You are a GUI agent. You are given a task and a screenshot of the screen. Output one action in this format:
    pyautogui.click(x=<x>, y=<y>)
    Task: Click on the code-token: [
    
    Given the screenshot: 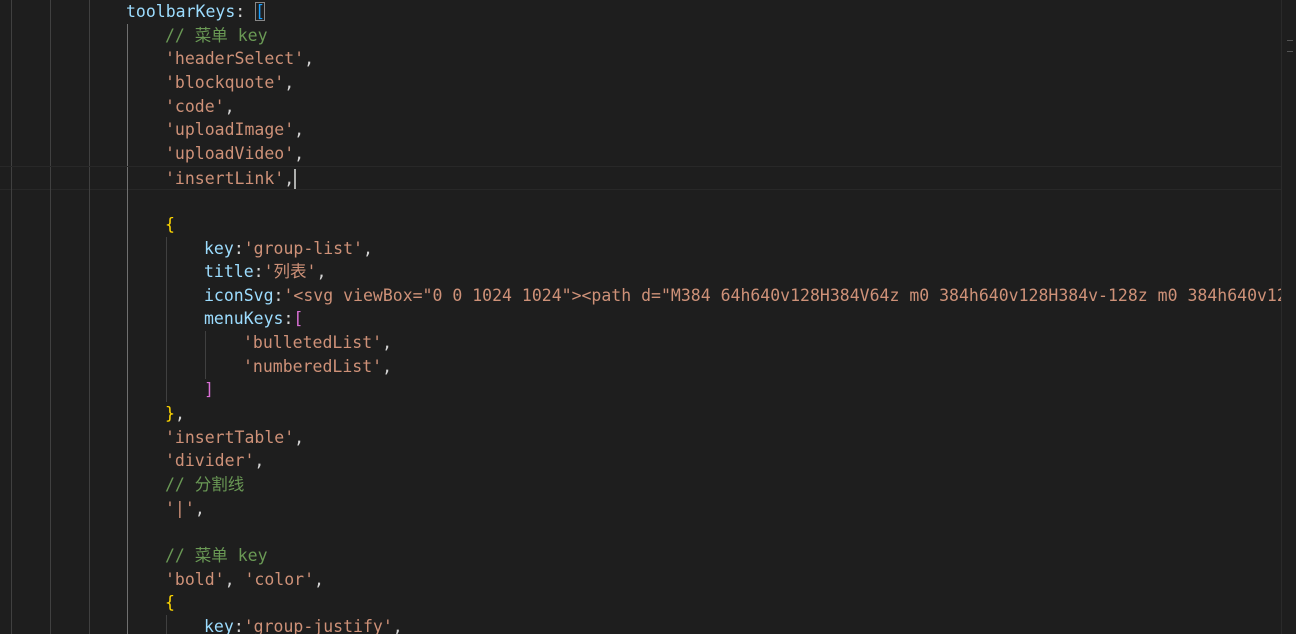 What is the action you would take?
    pyautogui.click(x=298, y=319)
    